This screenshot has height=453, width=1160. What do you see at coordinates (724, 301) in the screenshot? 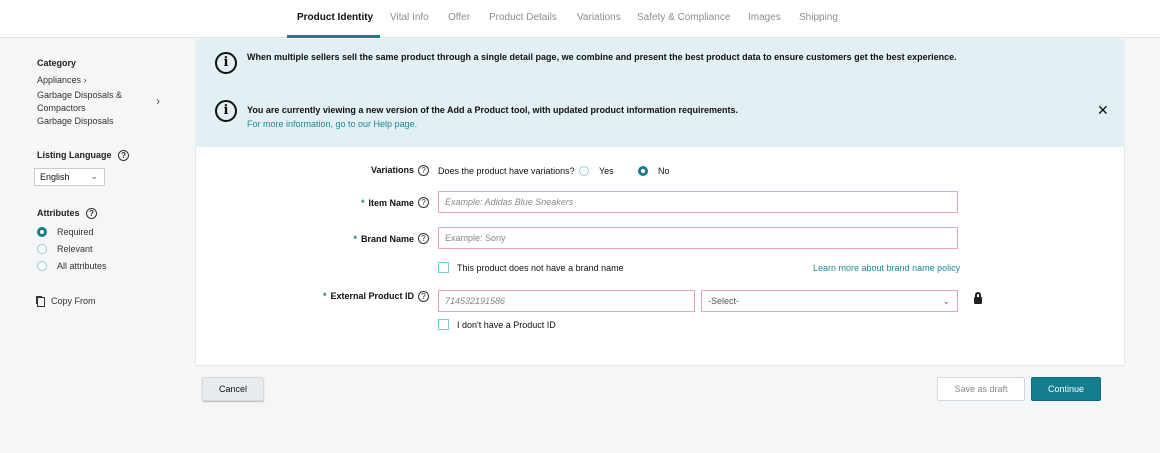
I see `select-value: -Select-` at bounding box center [724, 301].